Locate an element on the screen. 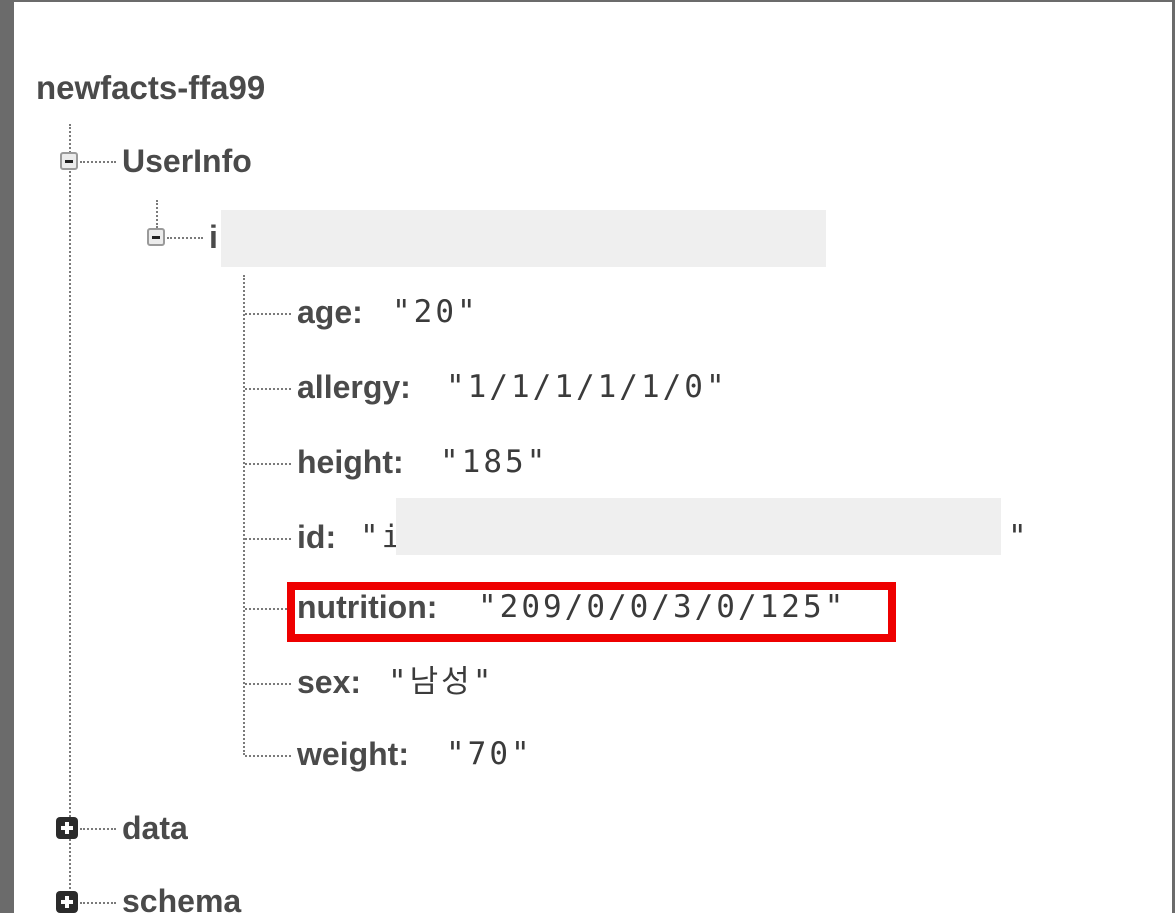 This screenshot has width=1175, height=921. field-key-weight: weight: is located at coordinates (353, 754).